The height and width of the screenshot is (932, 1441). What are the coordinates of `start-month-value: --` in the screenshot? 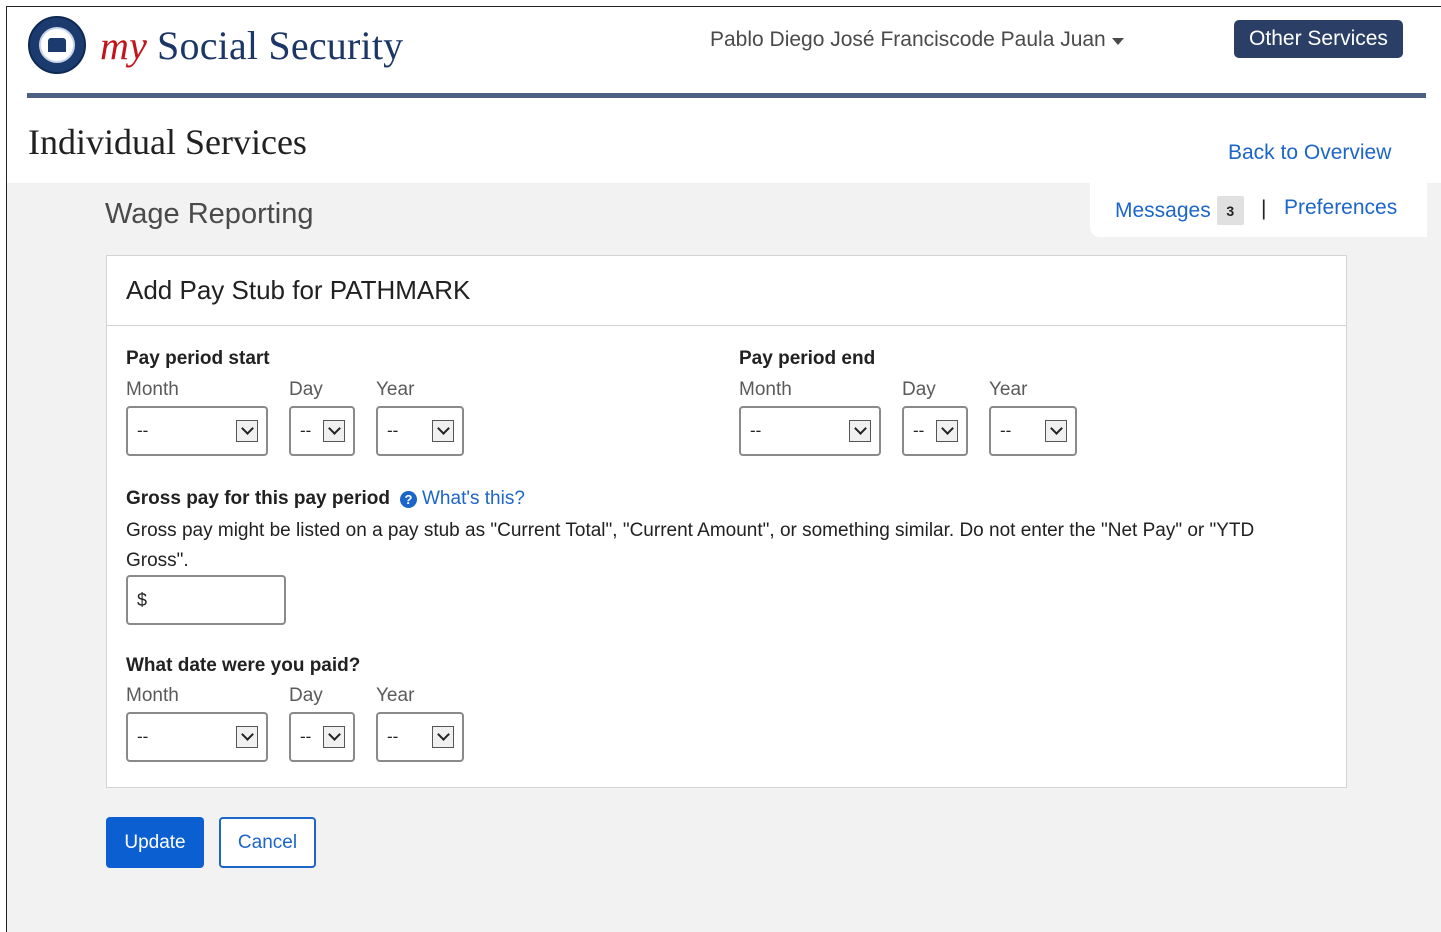 It's located at (143, 430).